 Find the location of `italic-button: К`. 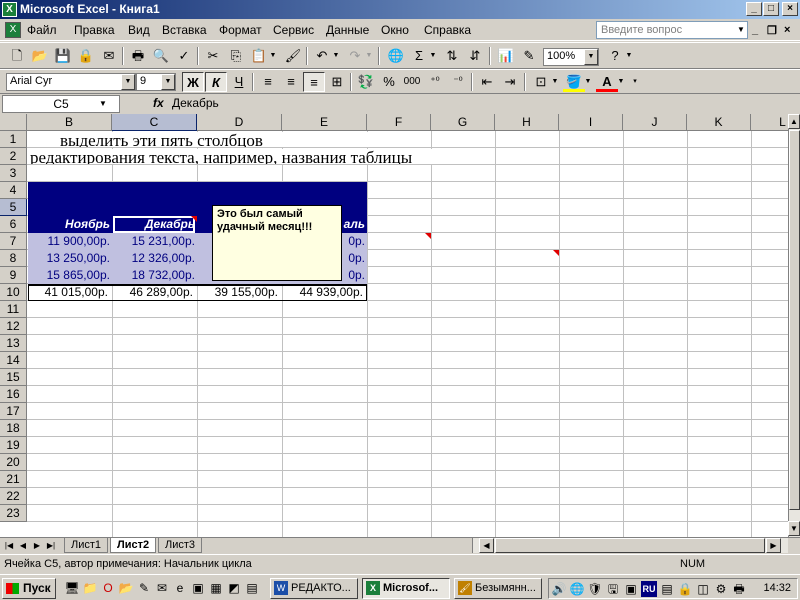

italic-button: К is located at coordinates (216, 82).